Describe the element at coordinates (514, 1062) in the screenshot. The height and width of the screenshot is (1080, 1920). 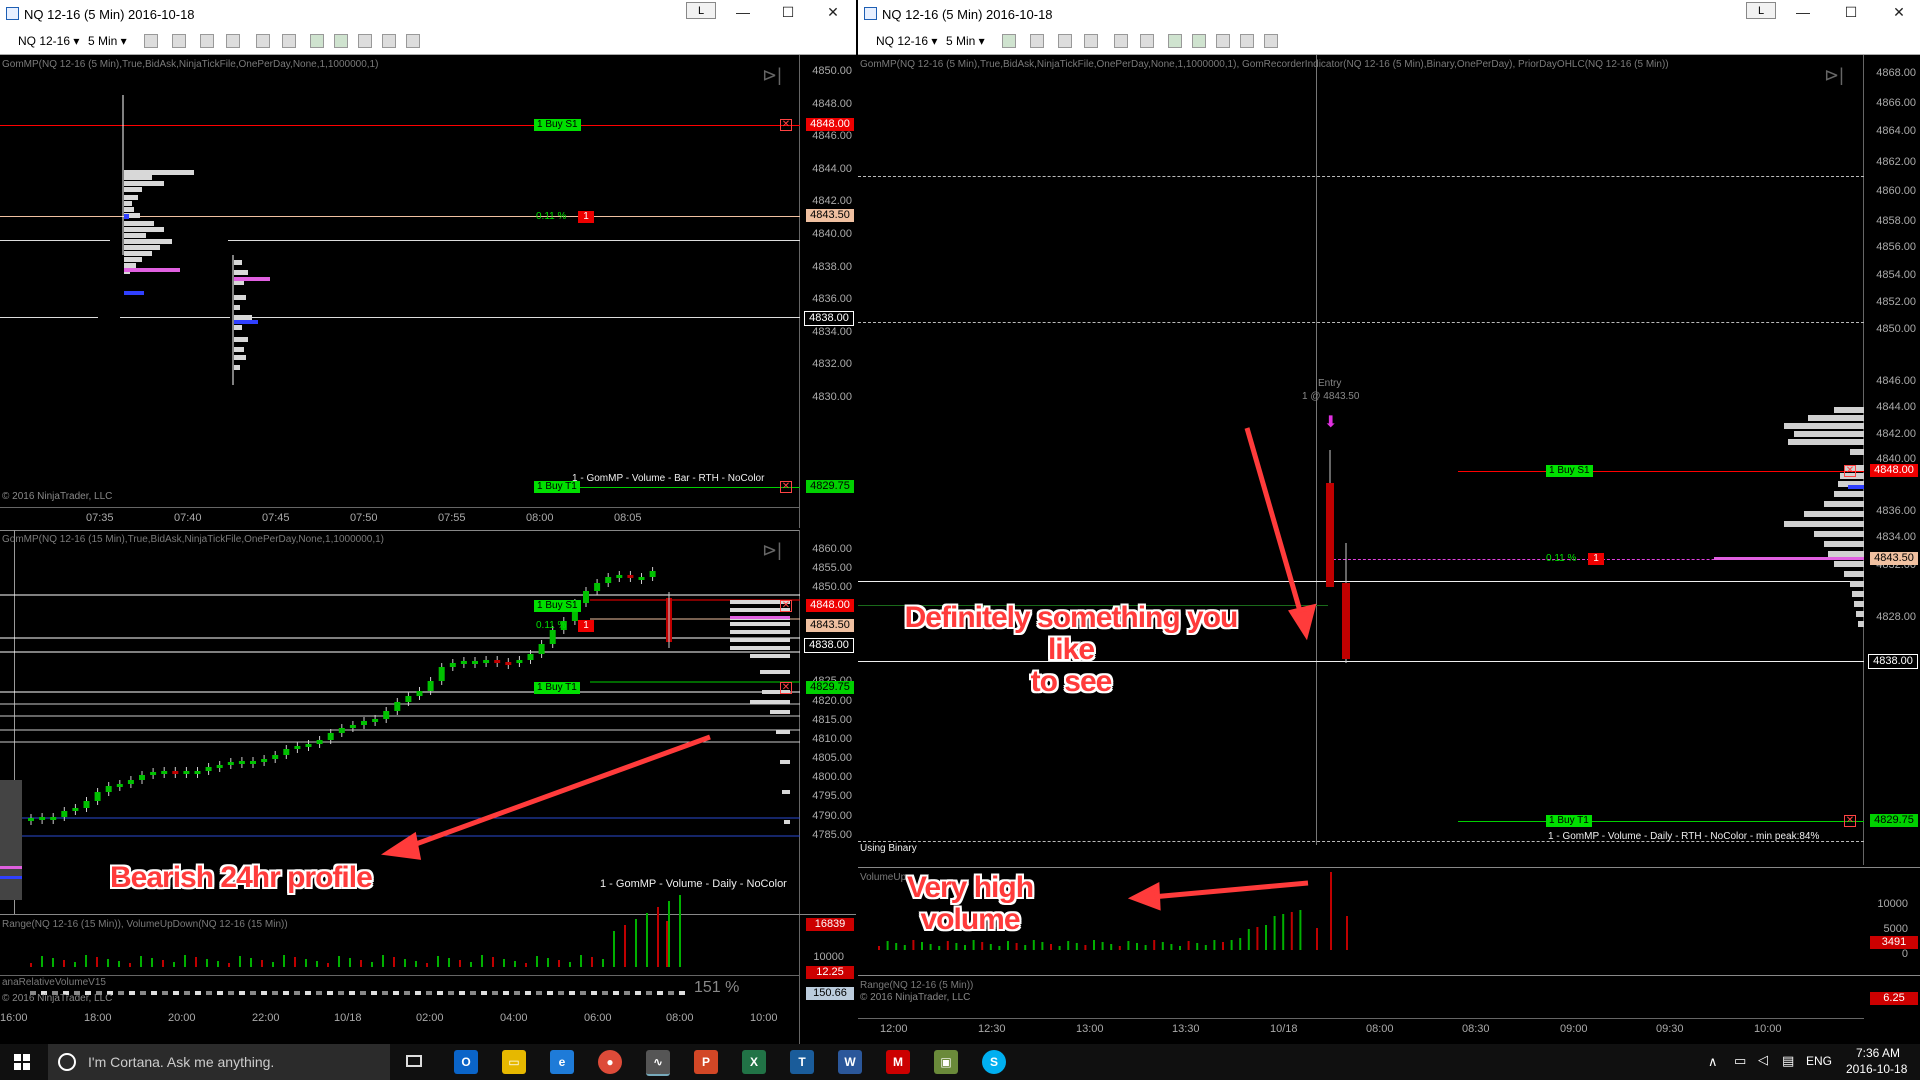
I see `file-explorer-icon: ▭` at that location.